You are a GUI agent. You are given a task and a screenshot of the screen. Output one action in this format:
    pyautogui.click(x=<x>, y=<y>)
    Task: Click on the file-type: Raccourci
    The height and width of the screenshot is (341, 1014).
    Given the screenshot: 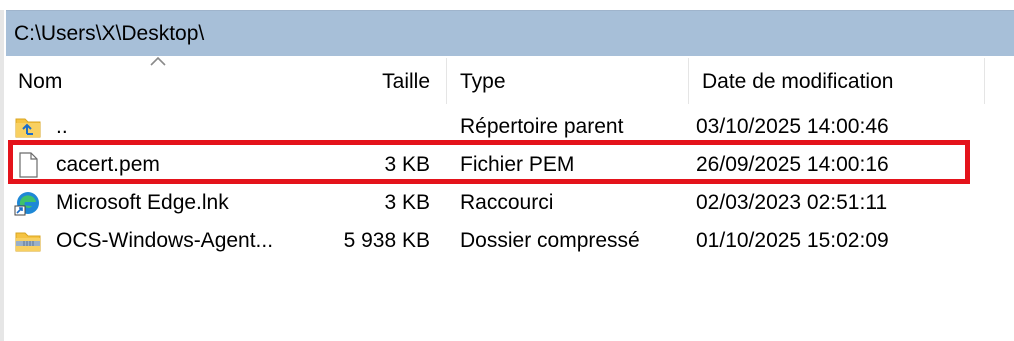 What is the action you would take?
    pyautogui.click(x=507, y=202)
    